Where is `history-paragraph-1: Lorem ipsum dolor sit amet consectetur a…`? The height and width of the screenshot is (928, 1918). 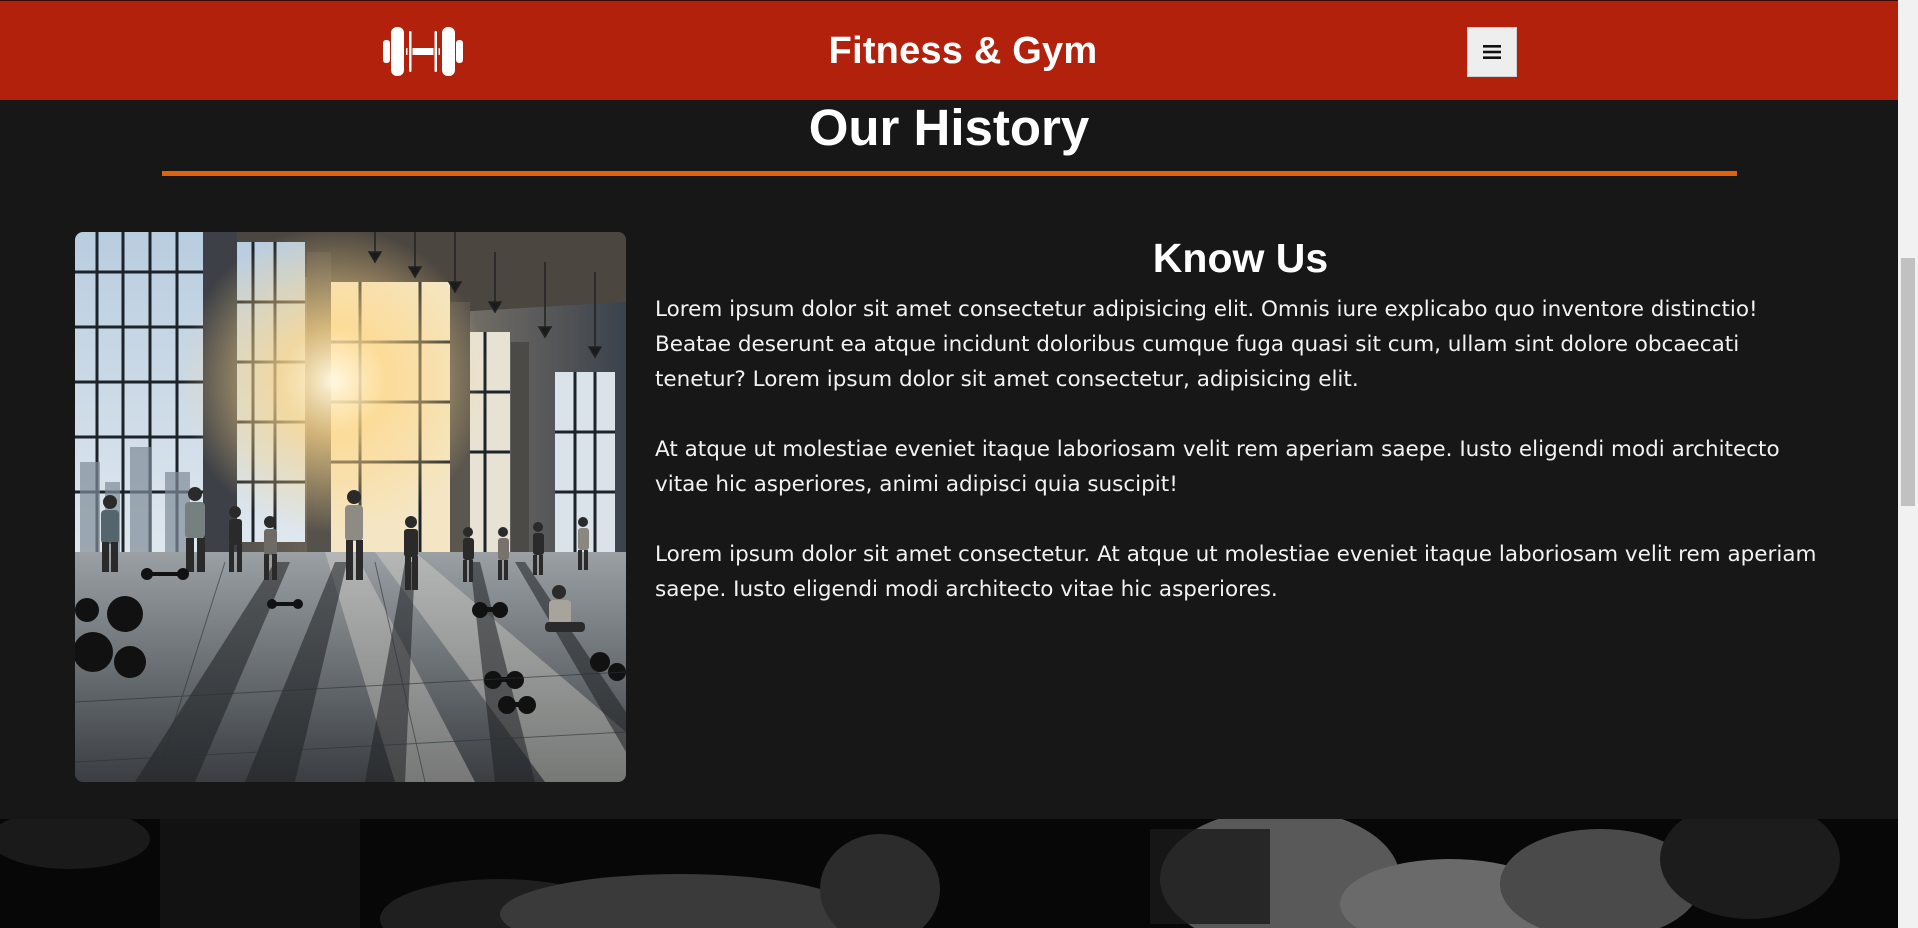 history-paragraph-1: Lorem ipsum dolor sit amet consectetur a… is located at coordinates (1206, 344).